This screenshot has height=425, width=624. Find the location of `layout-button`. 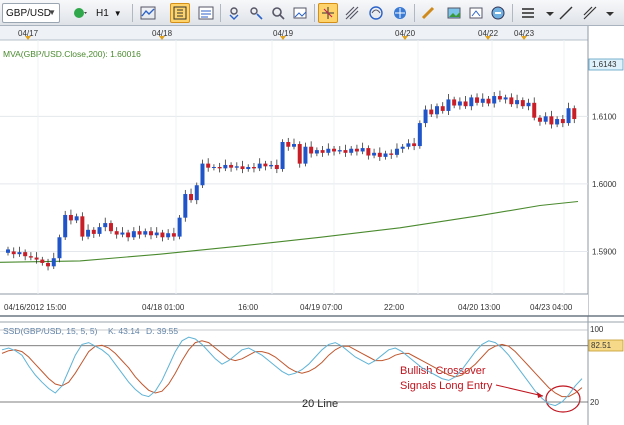

layout-button is located at coordinates (528, 13).